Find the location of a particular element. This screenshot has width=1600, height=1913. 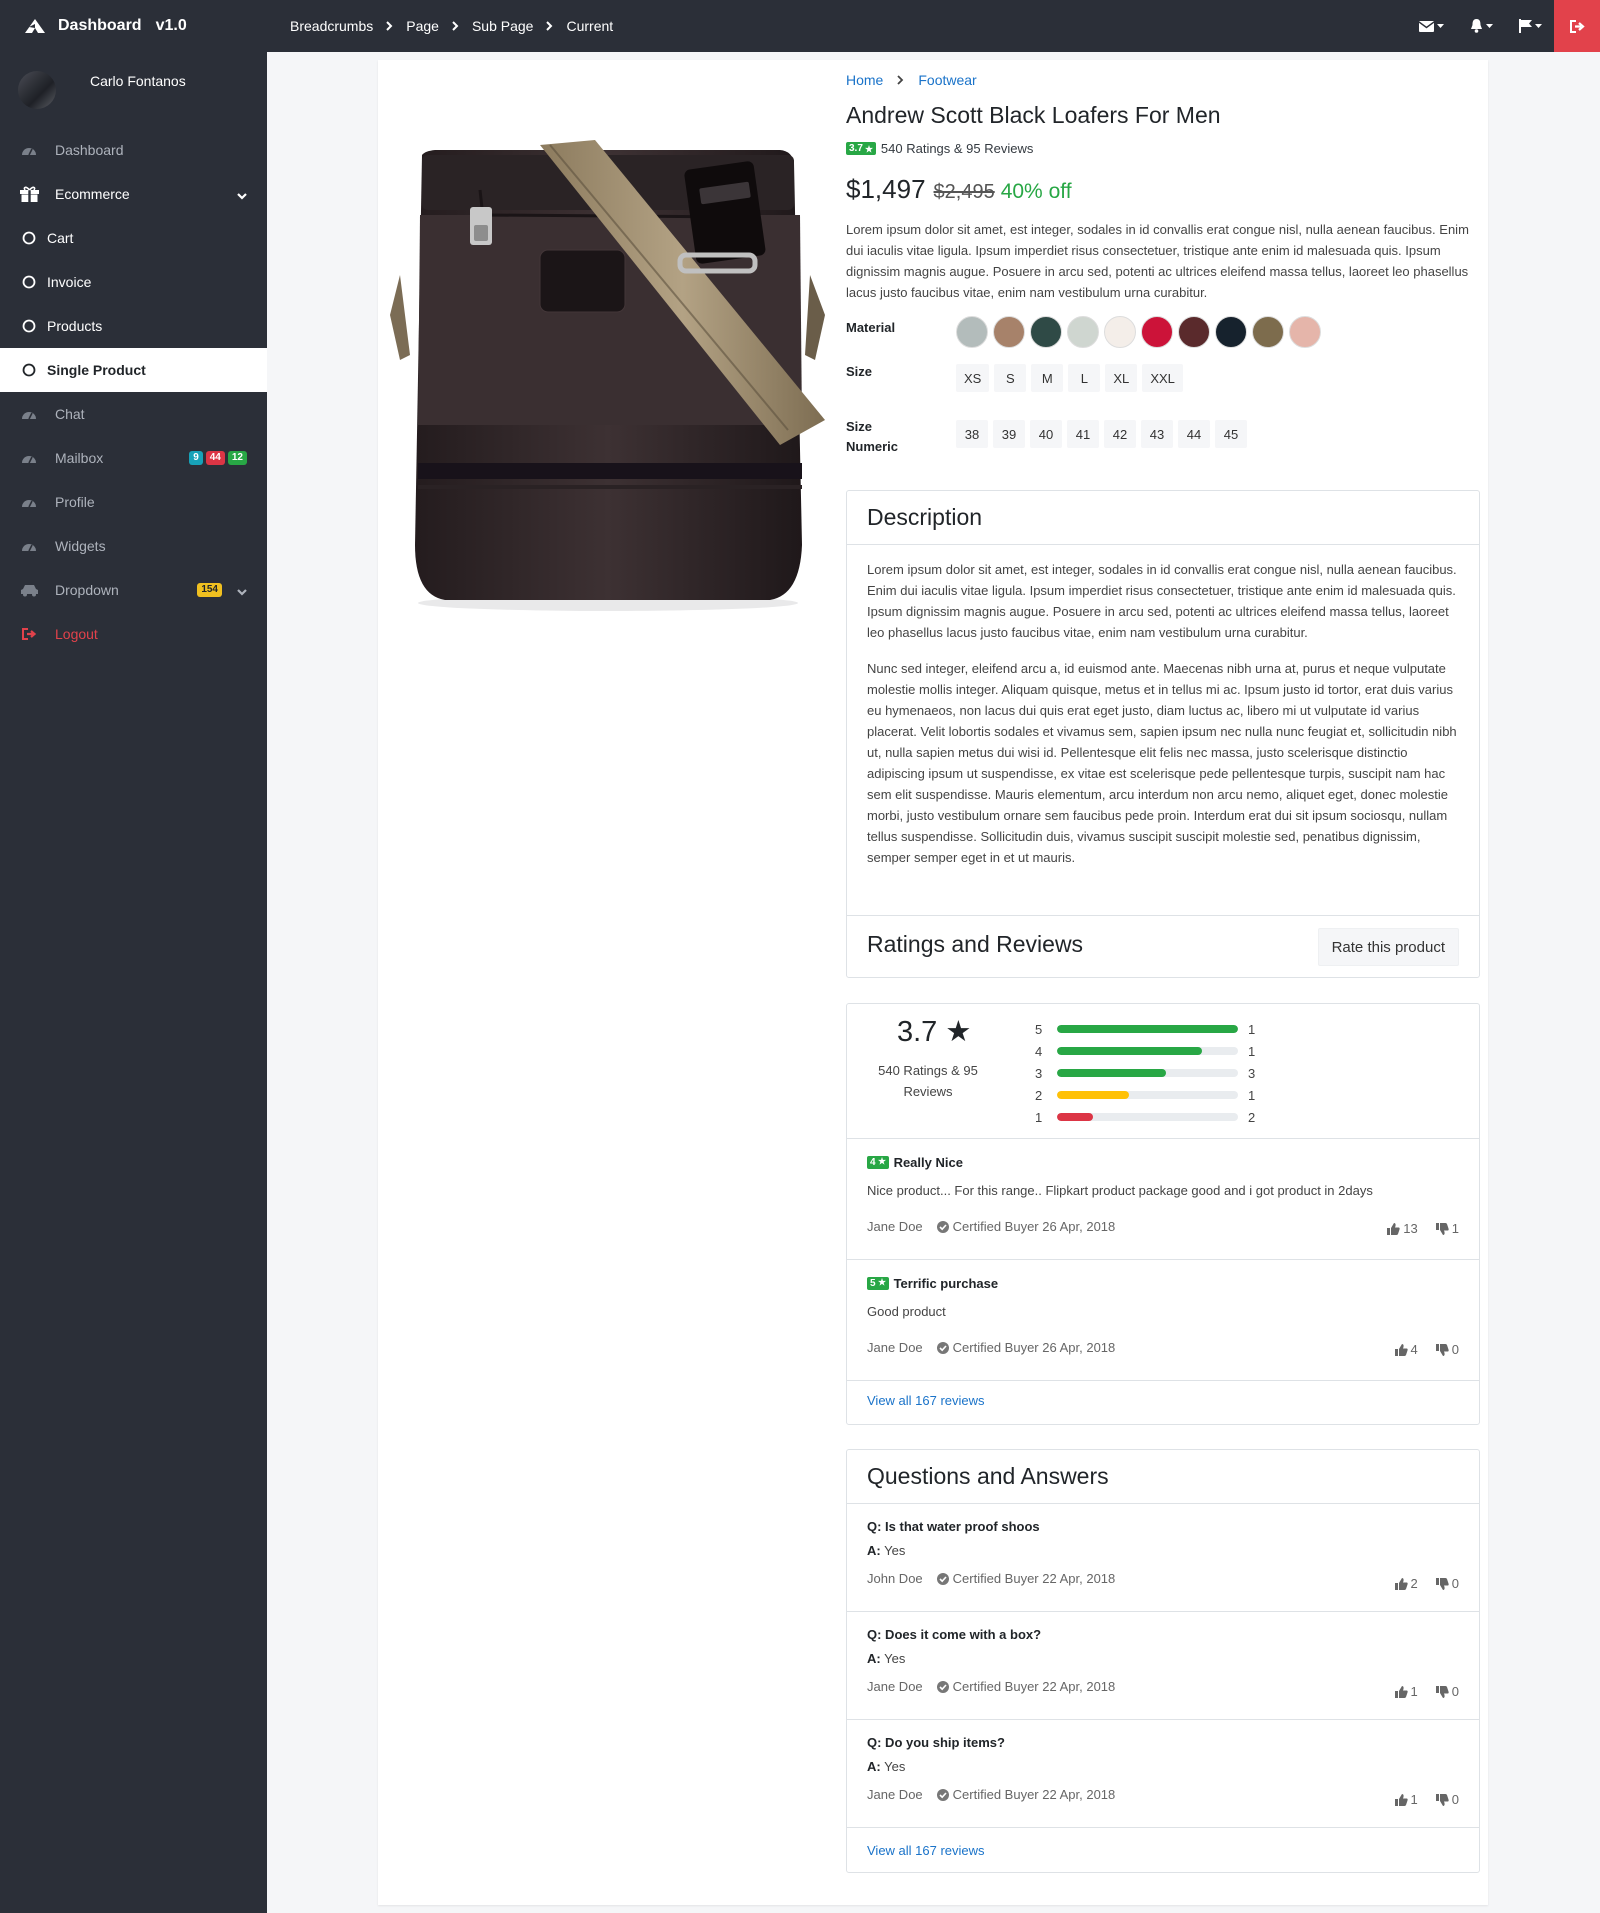

view-all-reviews-link: View all 167 reviews is located at coordinates (926, 1400).